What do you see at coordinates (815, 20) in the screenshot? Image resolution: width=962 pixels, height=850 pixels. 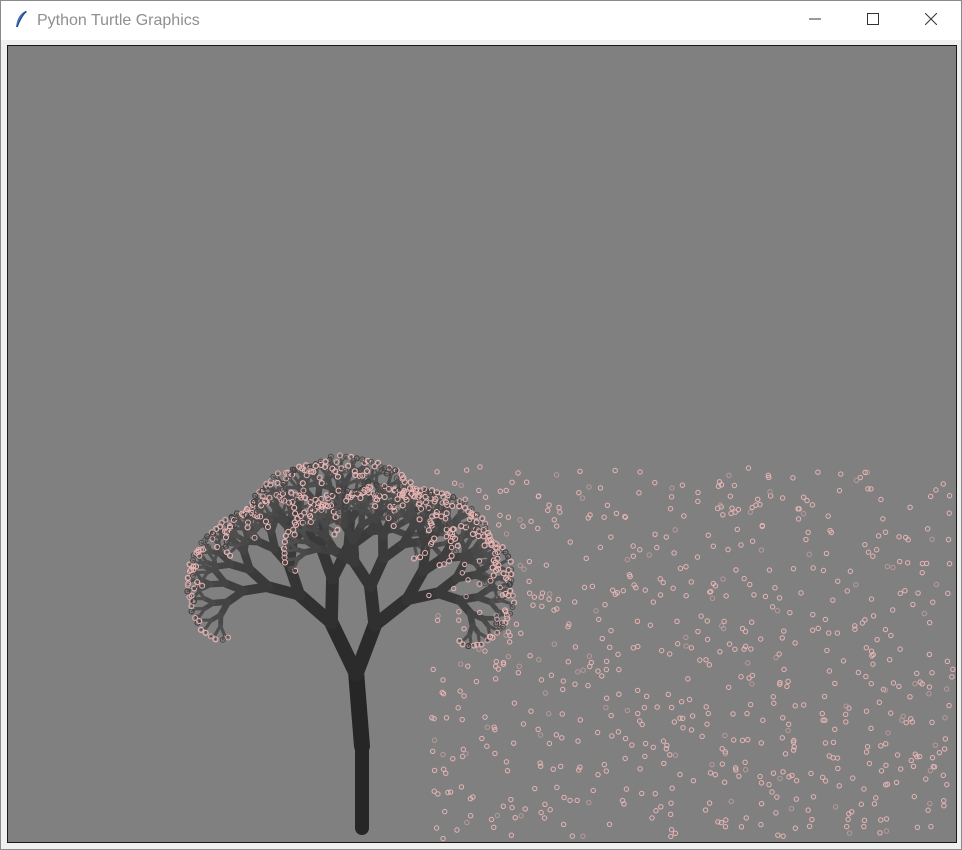 I see `minimize-button` at bounding box center [815, 20].